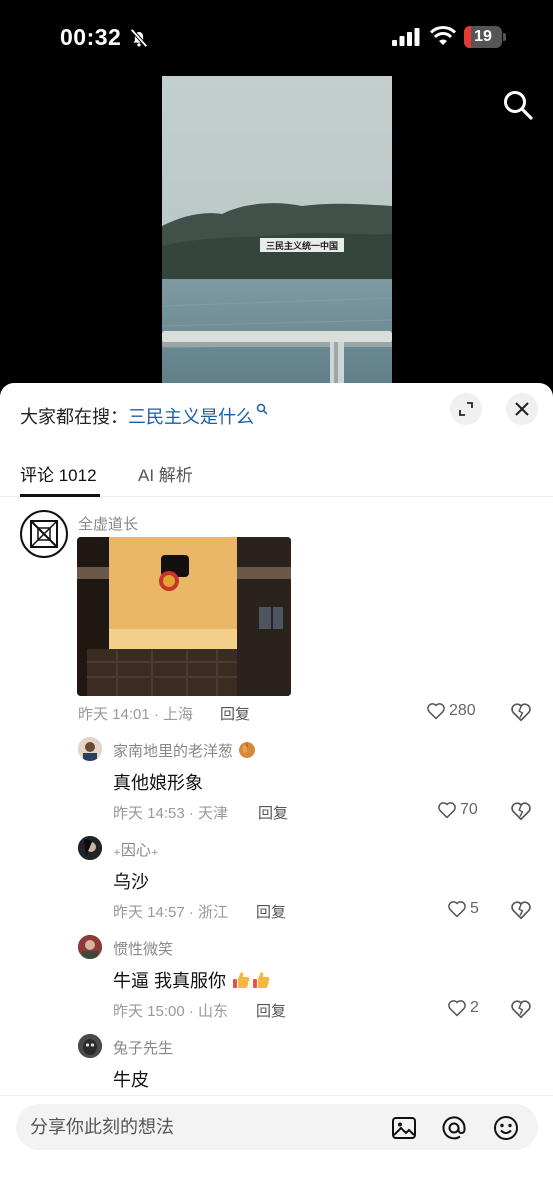 The height and width of the screenshot is (1199, 553). What do you see at coordinates (457, 810) in the screenshot?
I see `like-button: 70` at bounding box center [457, 810].